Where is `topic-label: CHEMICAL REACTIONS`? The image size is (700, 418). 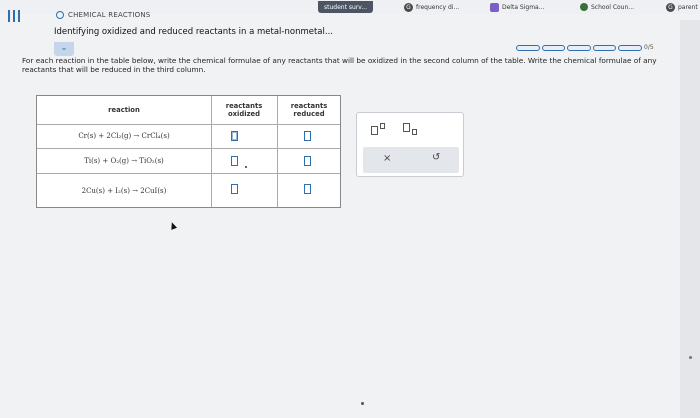 topic-label: CHEMICAL REACTIONS is located at coordinates (103, 15).